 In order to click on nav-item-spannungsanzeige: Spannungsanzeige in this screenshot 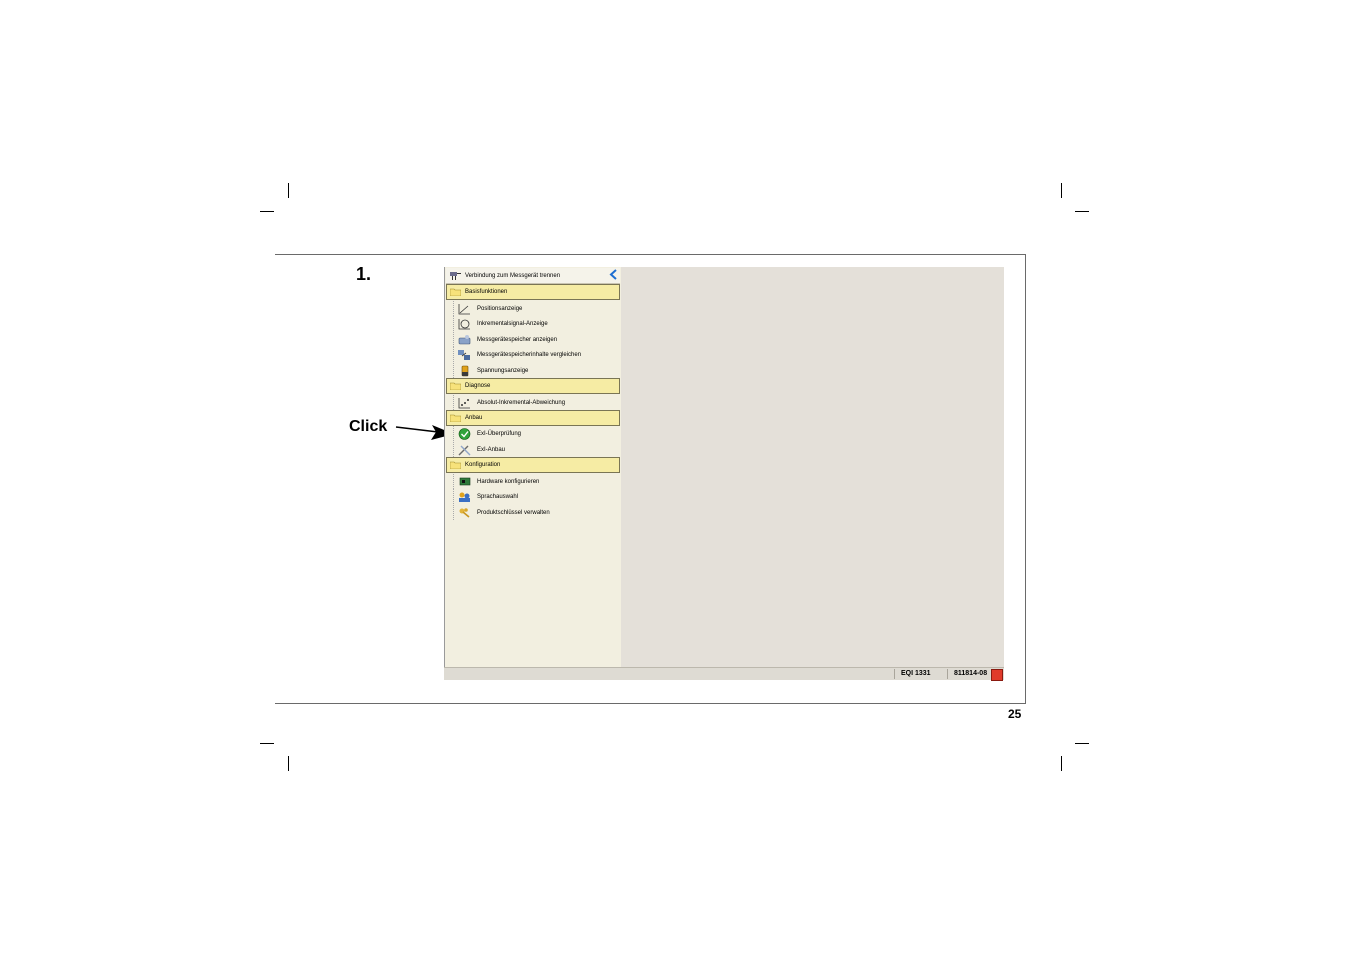, I will do `click(490, 370)`.